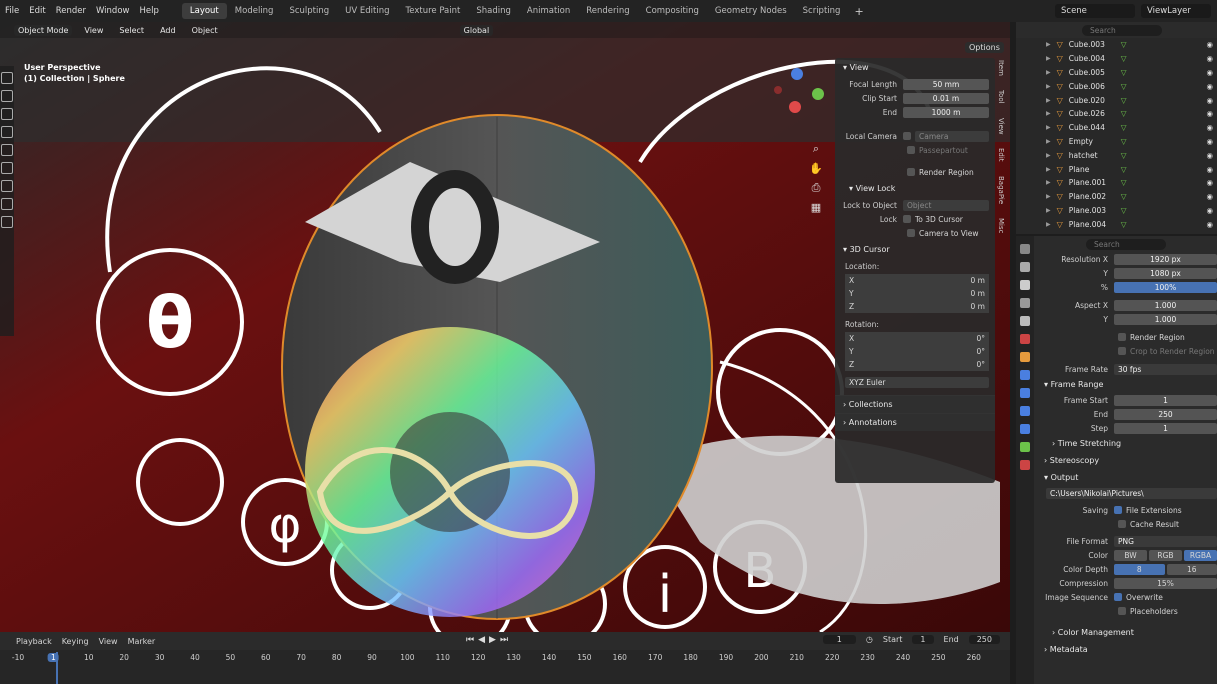  What do you see at coordinates (108, 641) in the screenshot?
I see `timeline-menu-view: View` at bounding box center [108, 641].